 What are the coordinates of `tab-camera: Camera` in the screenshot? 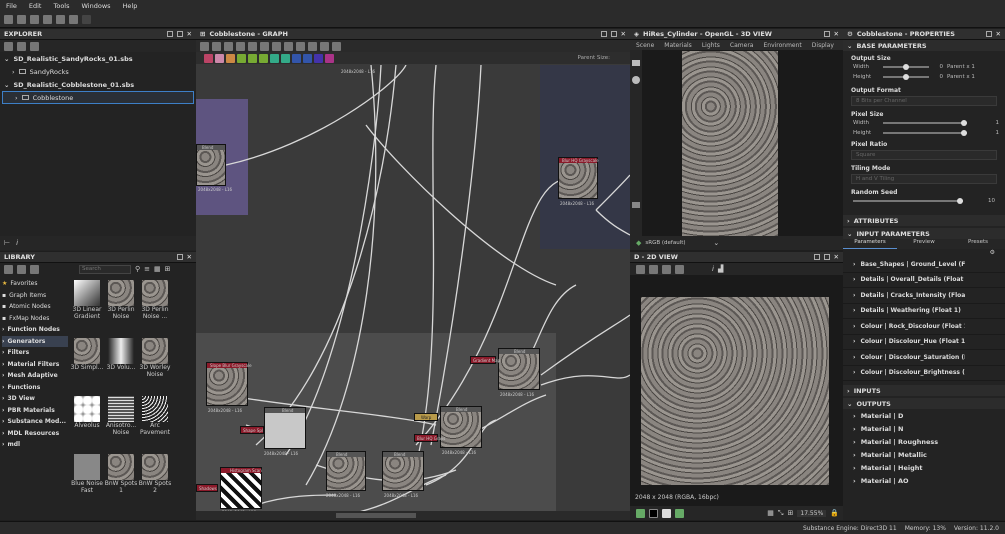 It's located at (742, 45).